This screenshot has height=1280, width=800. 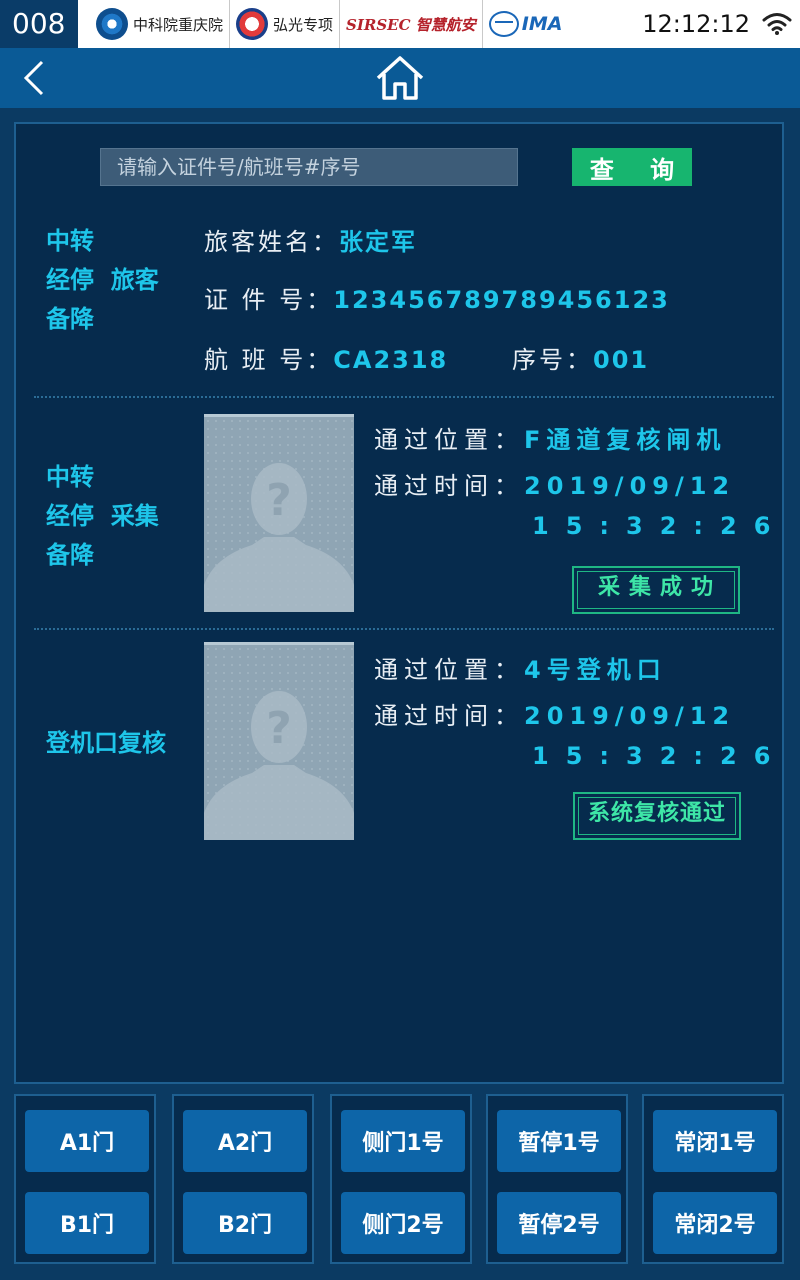 I want to click on ima-emblem-icon, so click(x=503, y=24).